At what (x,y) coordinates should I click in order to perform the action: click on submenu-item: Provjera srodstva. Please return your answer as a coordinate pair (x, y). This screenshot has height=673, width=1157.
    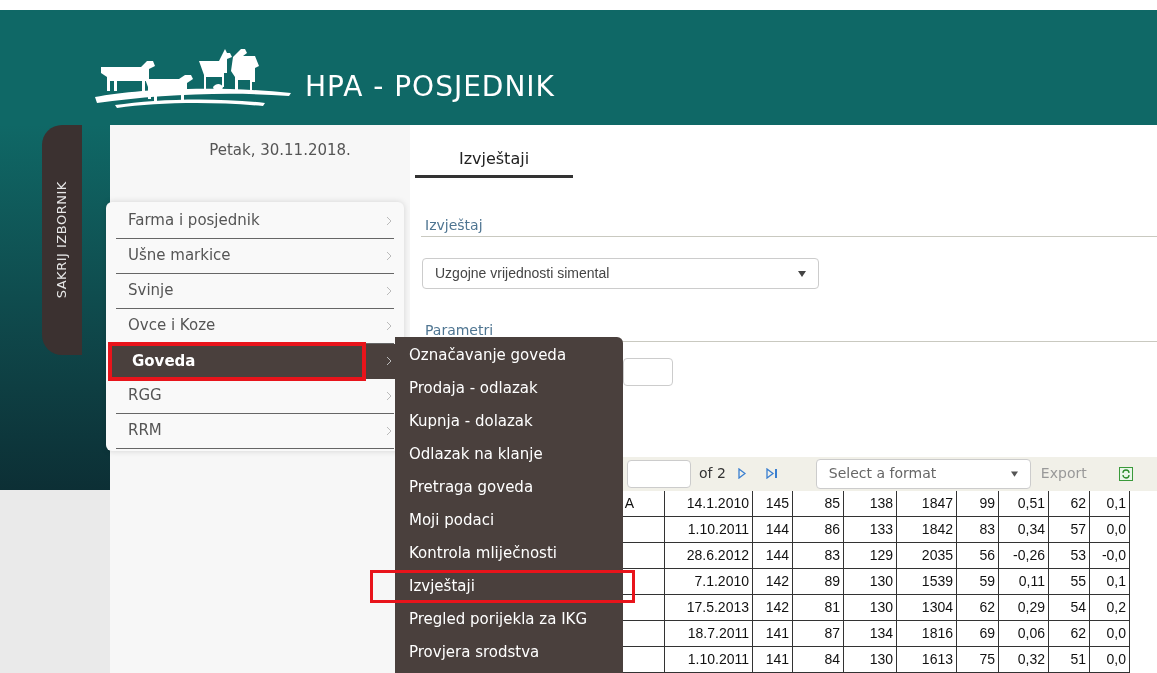
    Looking at the image, I should click on (467, 652).